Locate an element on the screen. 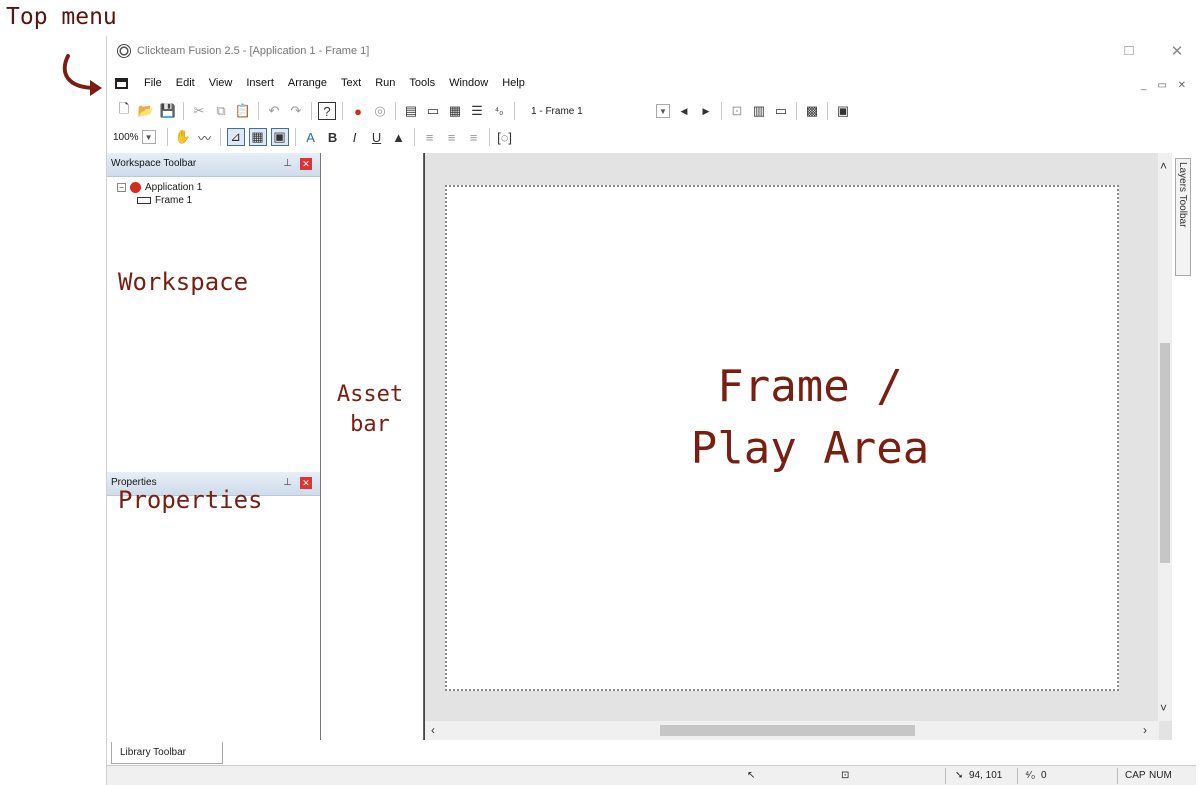 This screenshot has width=1203, height=785. object-tool-icon: ▥ is located at coordinates (759, 111).